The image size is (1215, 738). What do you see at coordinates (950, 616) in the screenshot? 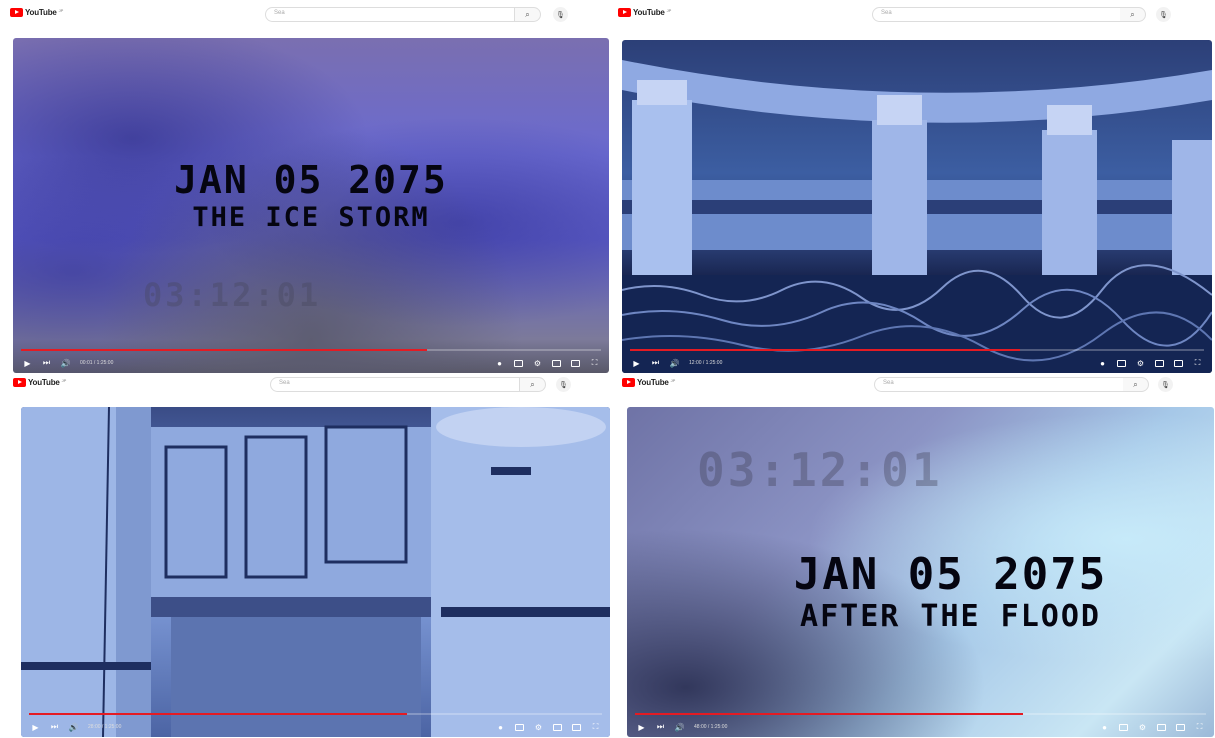
I see `overlay-subtitle: AFTER THE FLOOD` at bounding box center [950, 616].